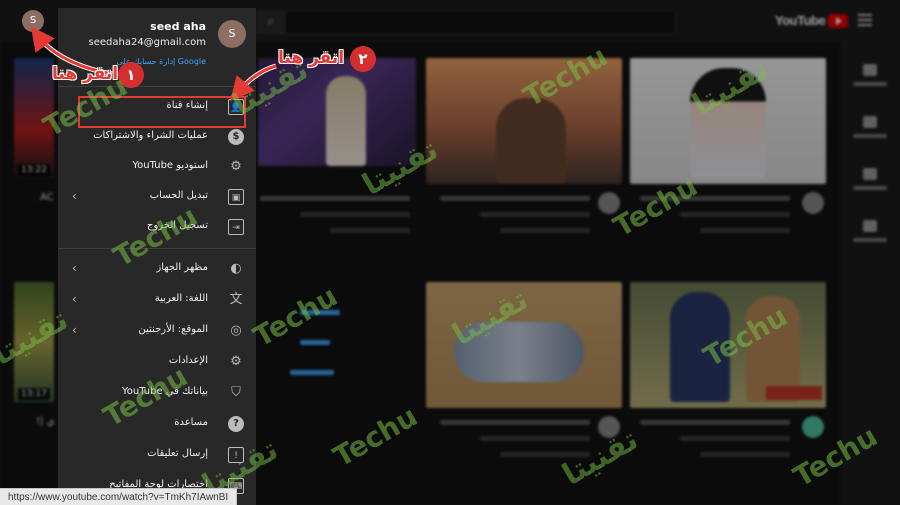  What do you see at coordinates (311, 58) in the screenshot?
I see `step-2-label: انقر هنا` at bounding box center [311, 58].